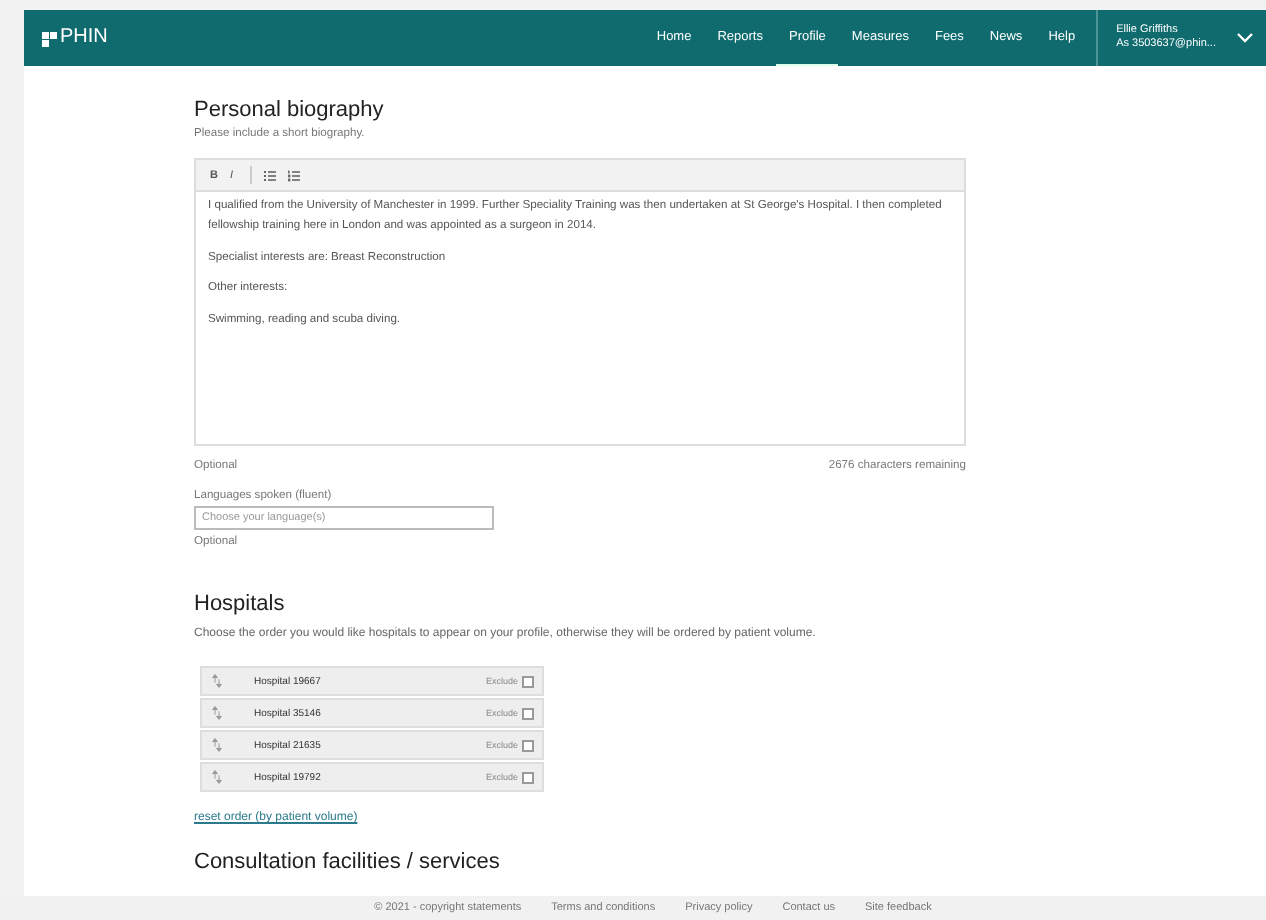 The width and height of the screenshot is (1266, 920). Describe the element at coordinates (240, 604) in the screenshot. I see `section-title: Hospitals` at that location.